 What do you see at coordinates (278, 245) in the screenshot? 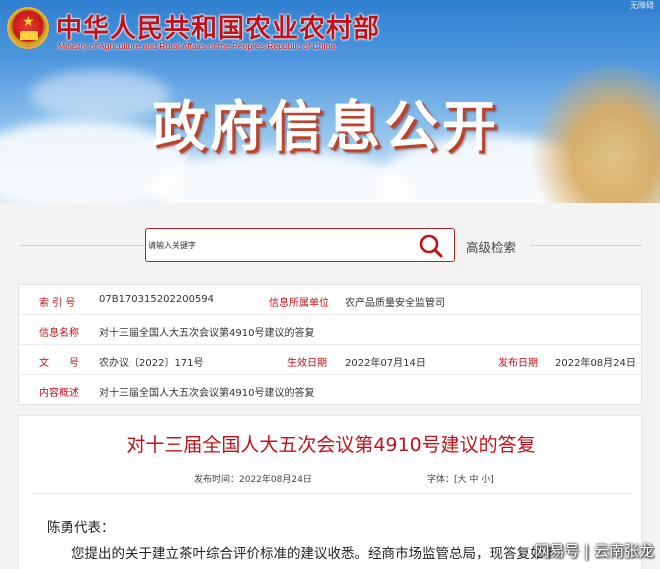
I see `search-input` at bounding box center [278, 245].